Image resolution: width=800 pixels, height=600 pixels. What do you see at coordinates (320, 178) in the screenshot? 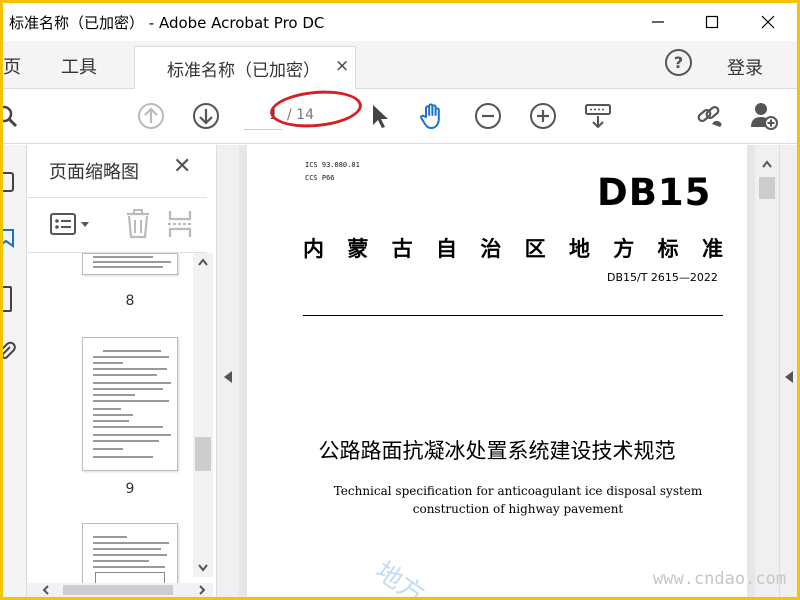
I see `ccs-code: CCS P66` at bounding box center [320, 178].